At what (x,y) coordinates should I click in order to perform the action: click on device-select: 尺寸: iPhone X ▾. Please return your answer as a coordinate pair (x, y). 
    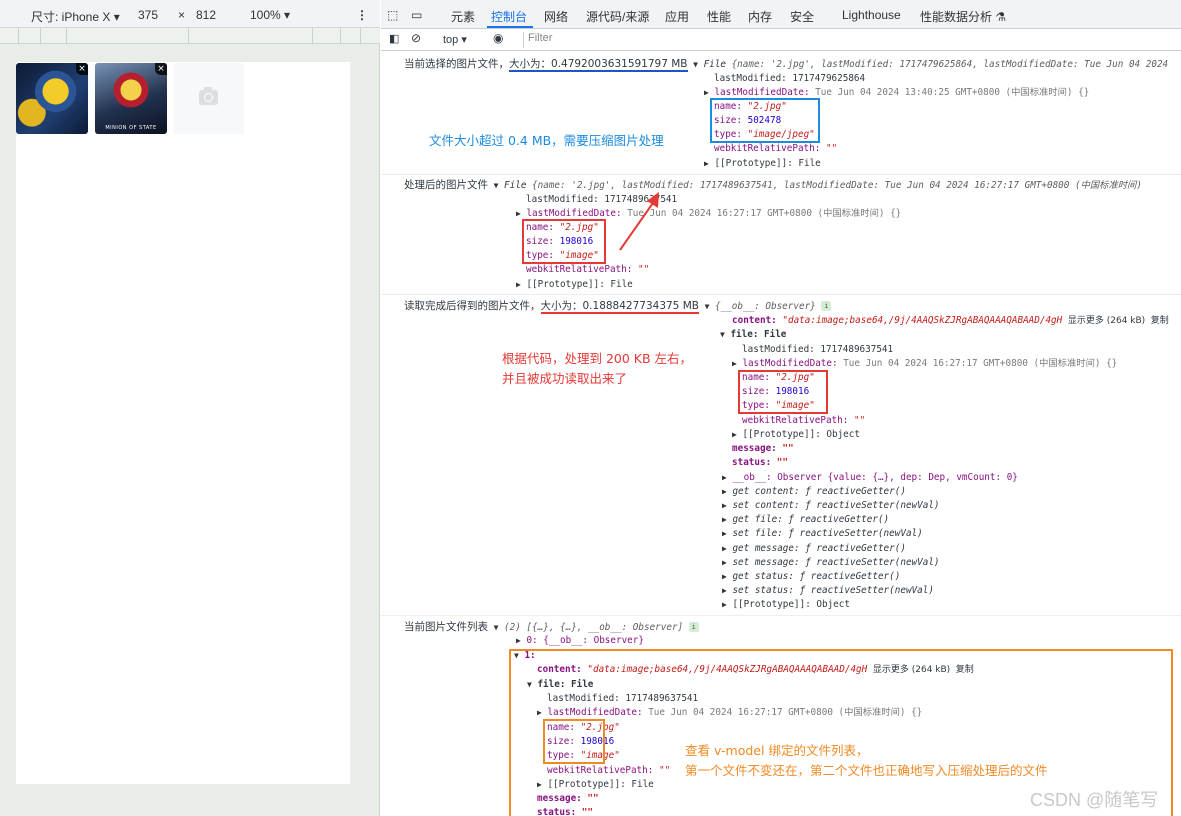
    Looking at the image, I should click on (75, 16).